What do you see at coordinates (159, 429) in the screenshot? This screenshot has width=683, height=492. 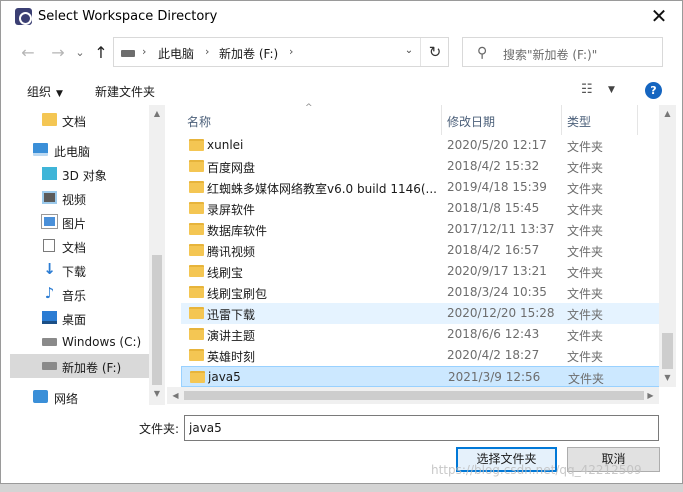 I see `folder-field-label: 文件夹:` at bounding box center [159, 429].